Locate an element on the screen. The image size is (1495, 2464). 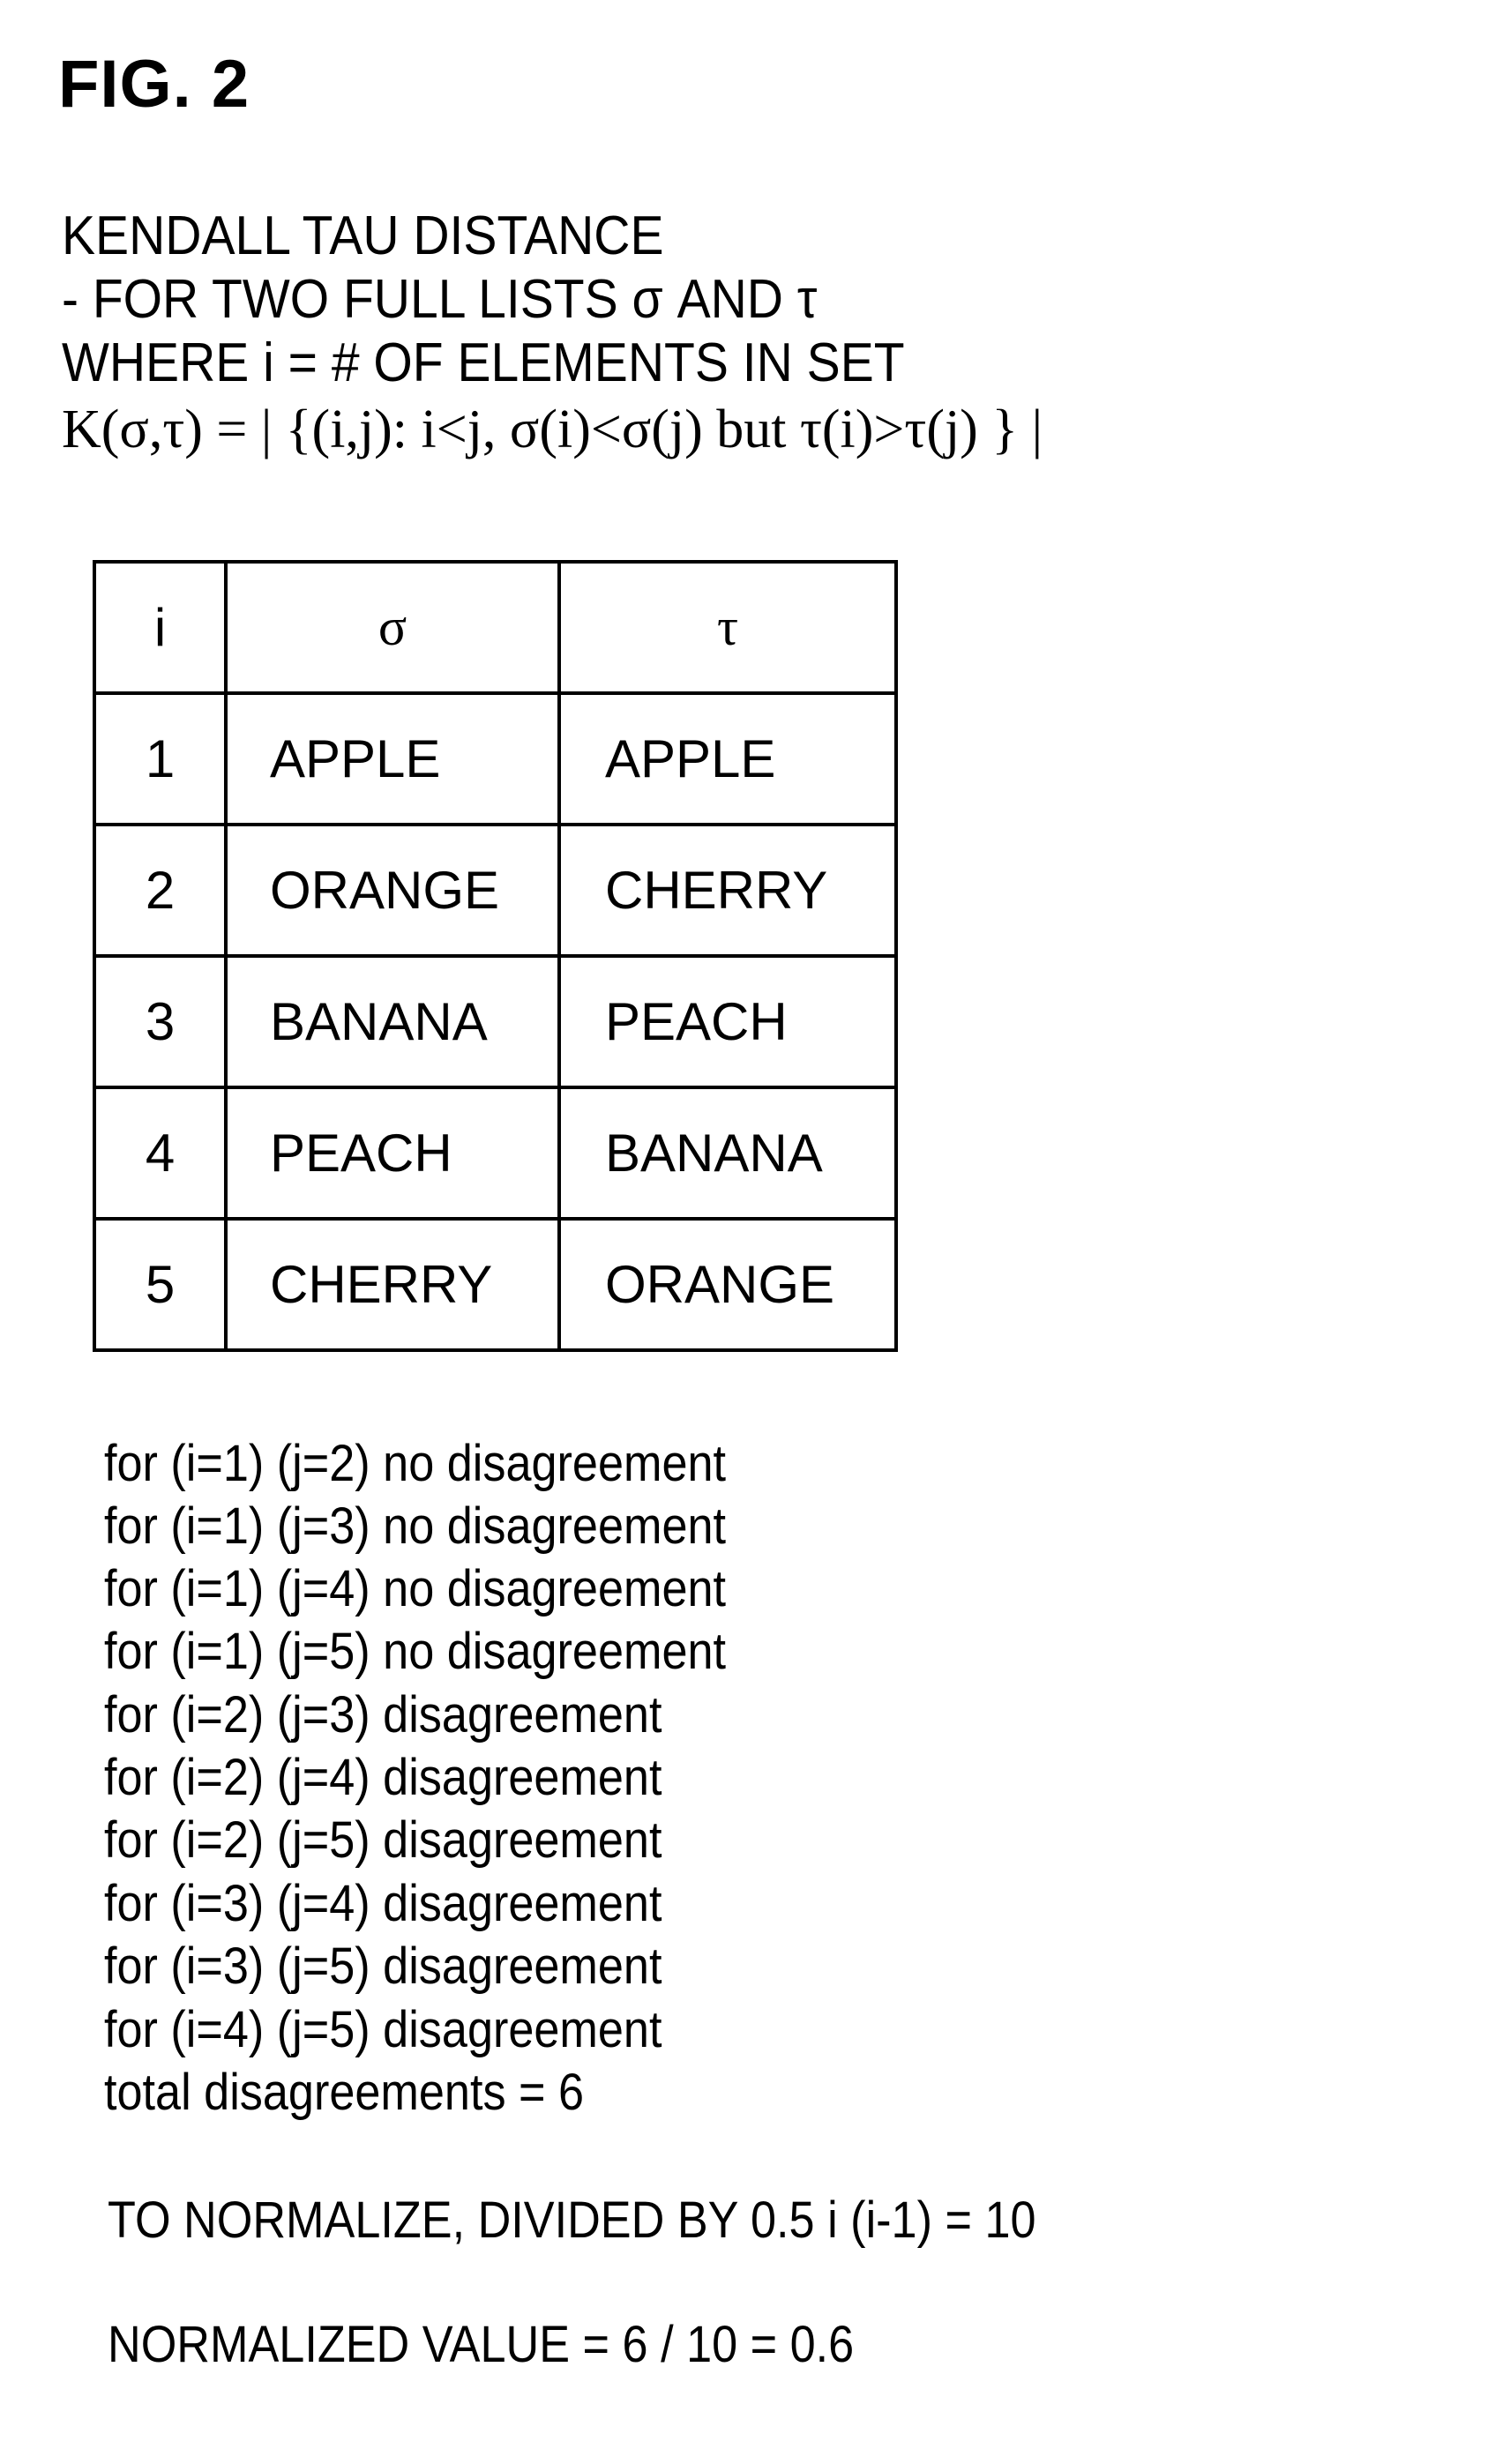
column-header-sigma: σ is located at coordinates (392, 627).